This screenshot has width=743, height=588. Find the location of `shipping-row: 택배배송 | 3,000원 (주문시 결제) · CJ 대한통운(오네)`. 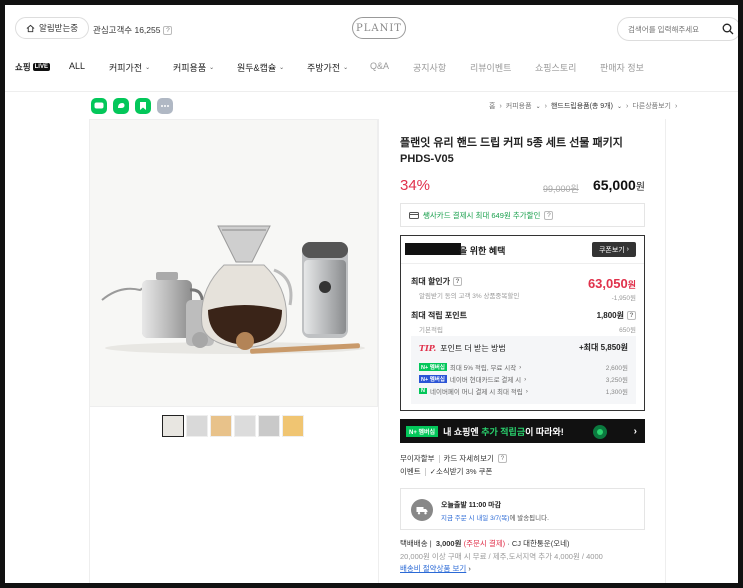

shipping-row: 택배배송 | 3,000원 (주문시 결제) · CJ 대한통운(오네) is located at coordinates (485, 543).